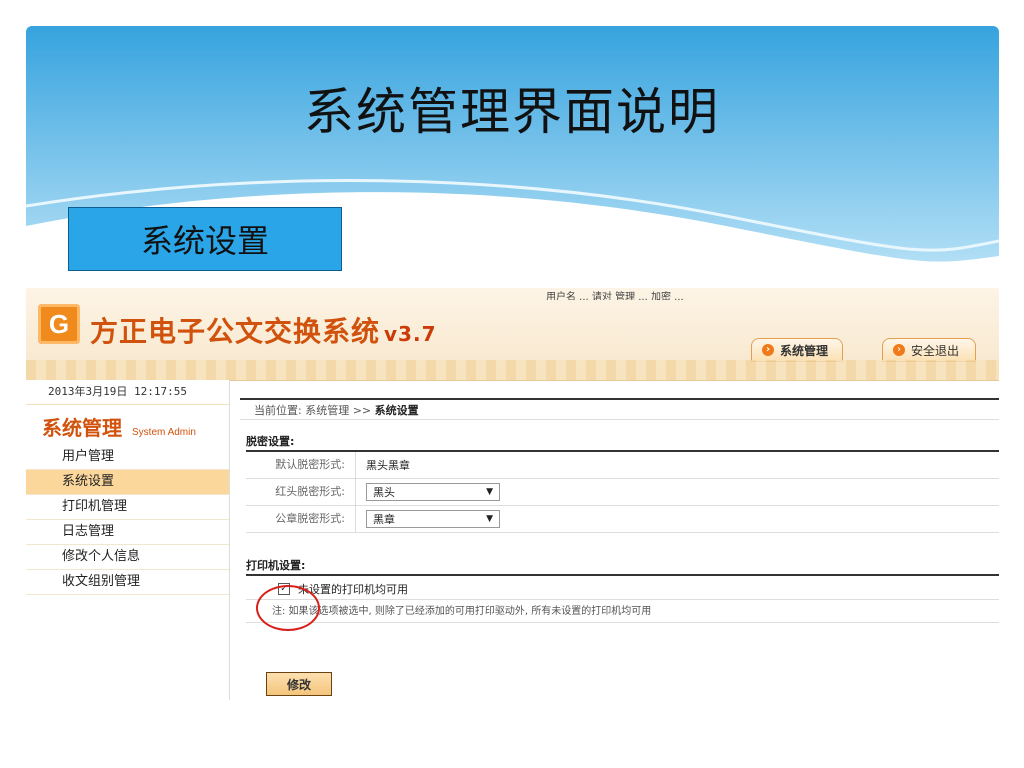 The height and width of the screenshot is (768, 1024). I want to click on red-header-mode-label: 红头脱密形式:, so click(301, 492).